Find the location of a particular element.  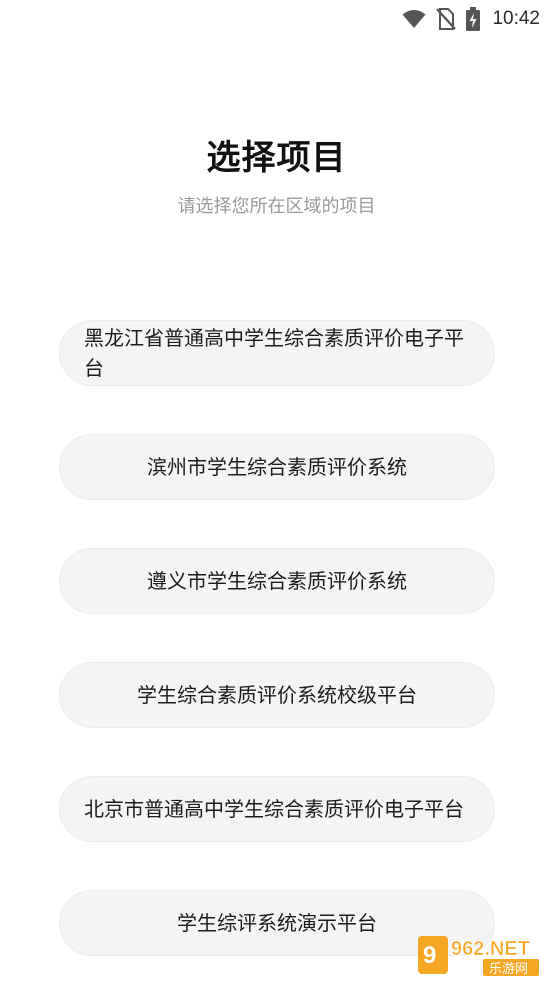

watermark-logo: 9 962.NET 乐游网 is located at coordinates (478, 956).